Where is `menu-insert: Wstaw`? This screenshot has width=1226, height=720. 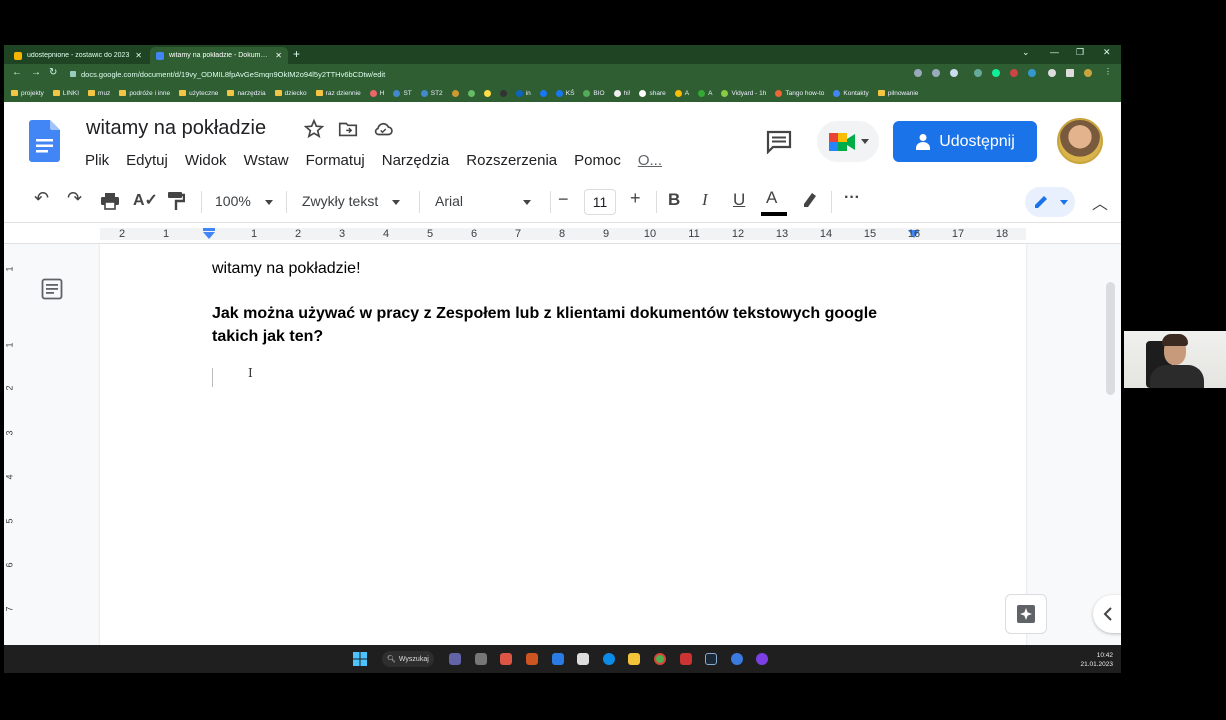
menu-insert: Wstaw is located at coordinates (266, 160).